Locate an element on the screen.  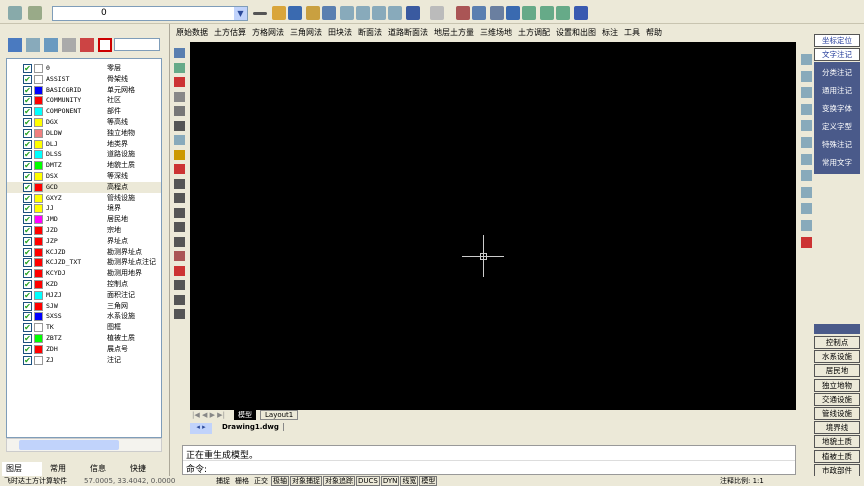
menu-item: 地层土方量 is located at coordinates (454, 33).